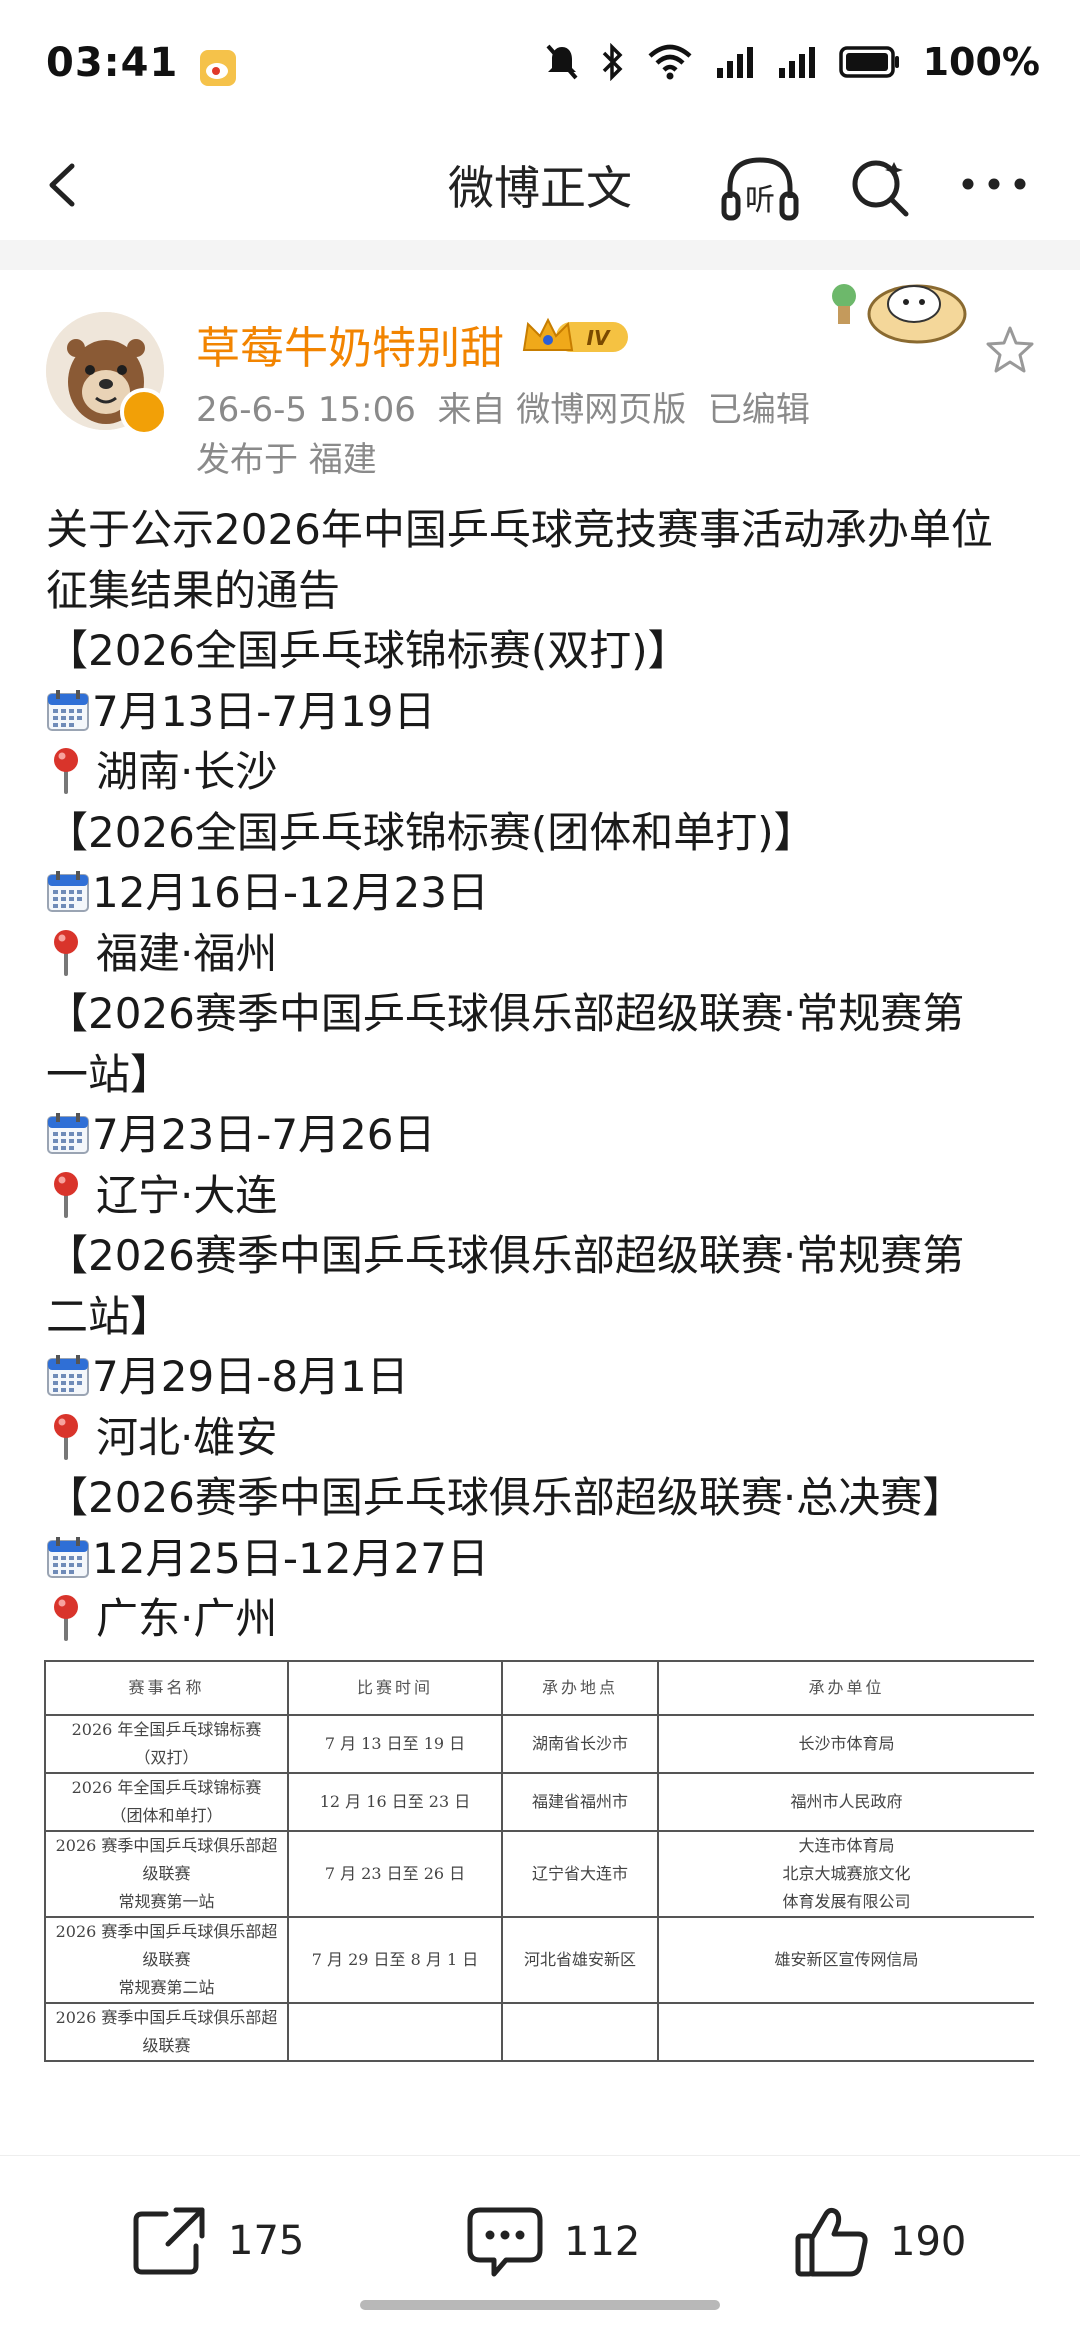 Image resolution: width=1080 pixels, height=2332 pixels. What do you see at coordinates (670, 62) in the screenshot?
I see `wifi-icon` at bounding box center [670, 62].